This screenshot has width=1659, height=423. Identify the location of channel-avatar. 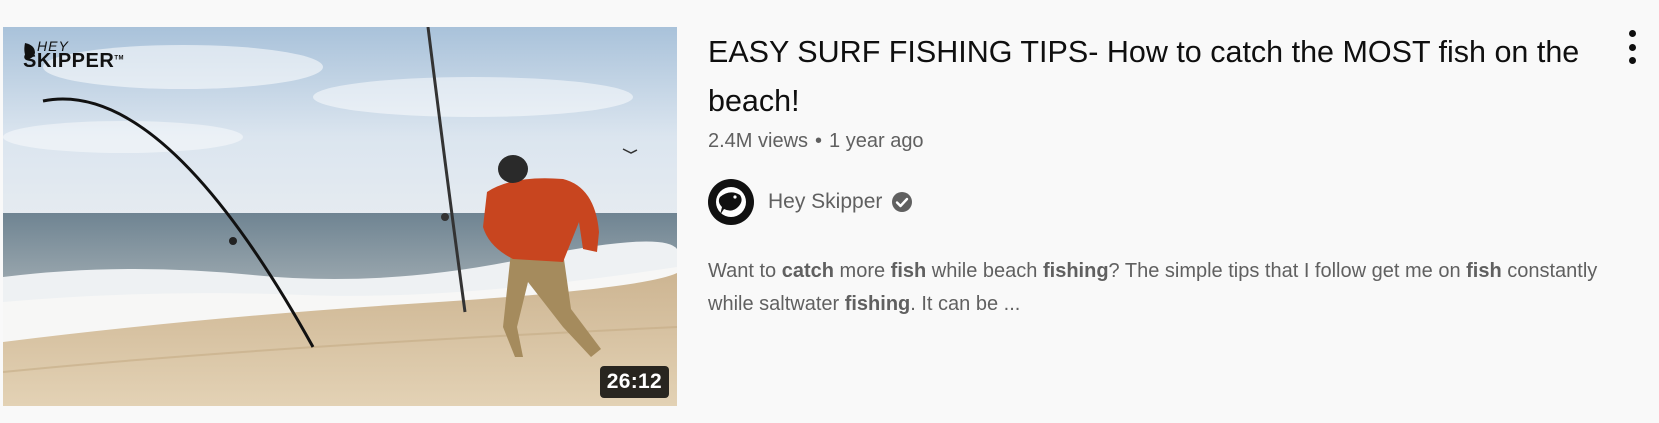
(731, 202).